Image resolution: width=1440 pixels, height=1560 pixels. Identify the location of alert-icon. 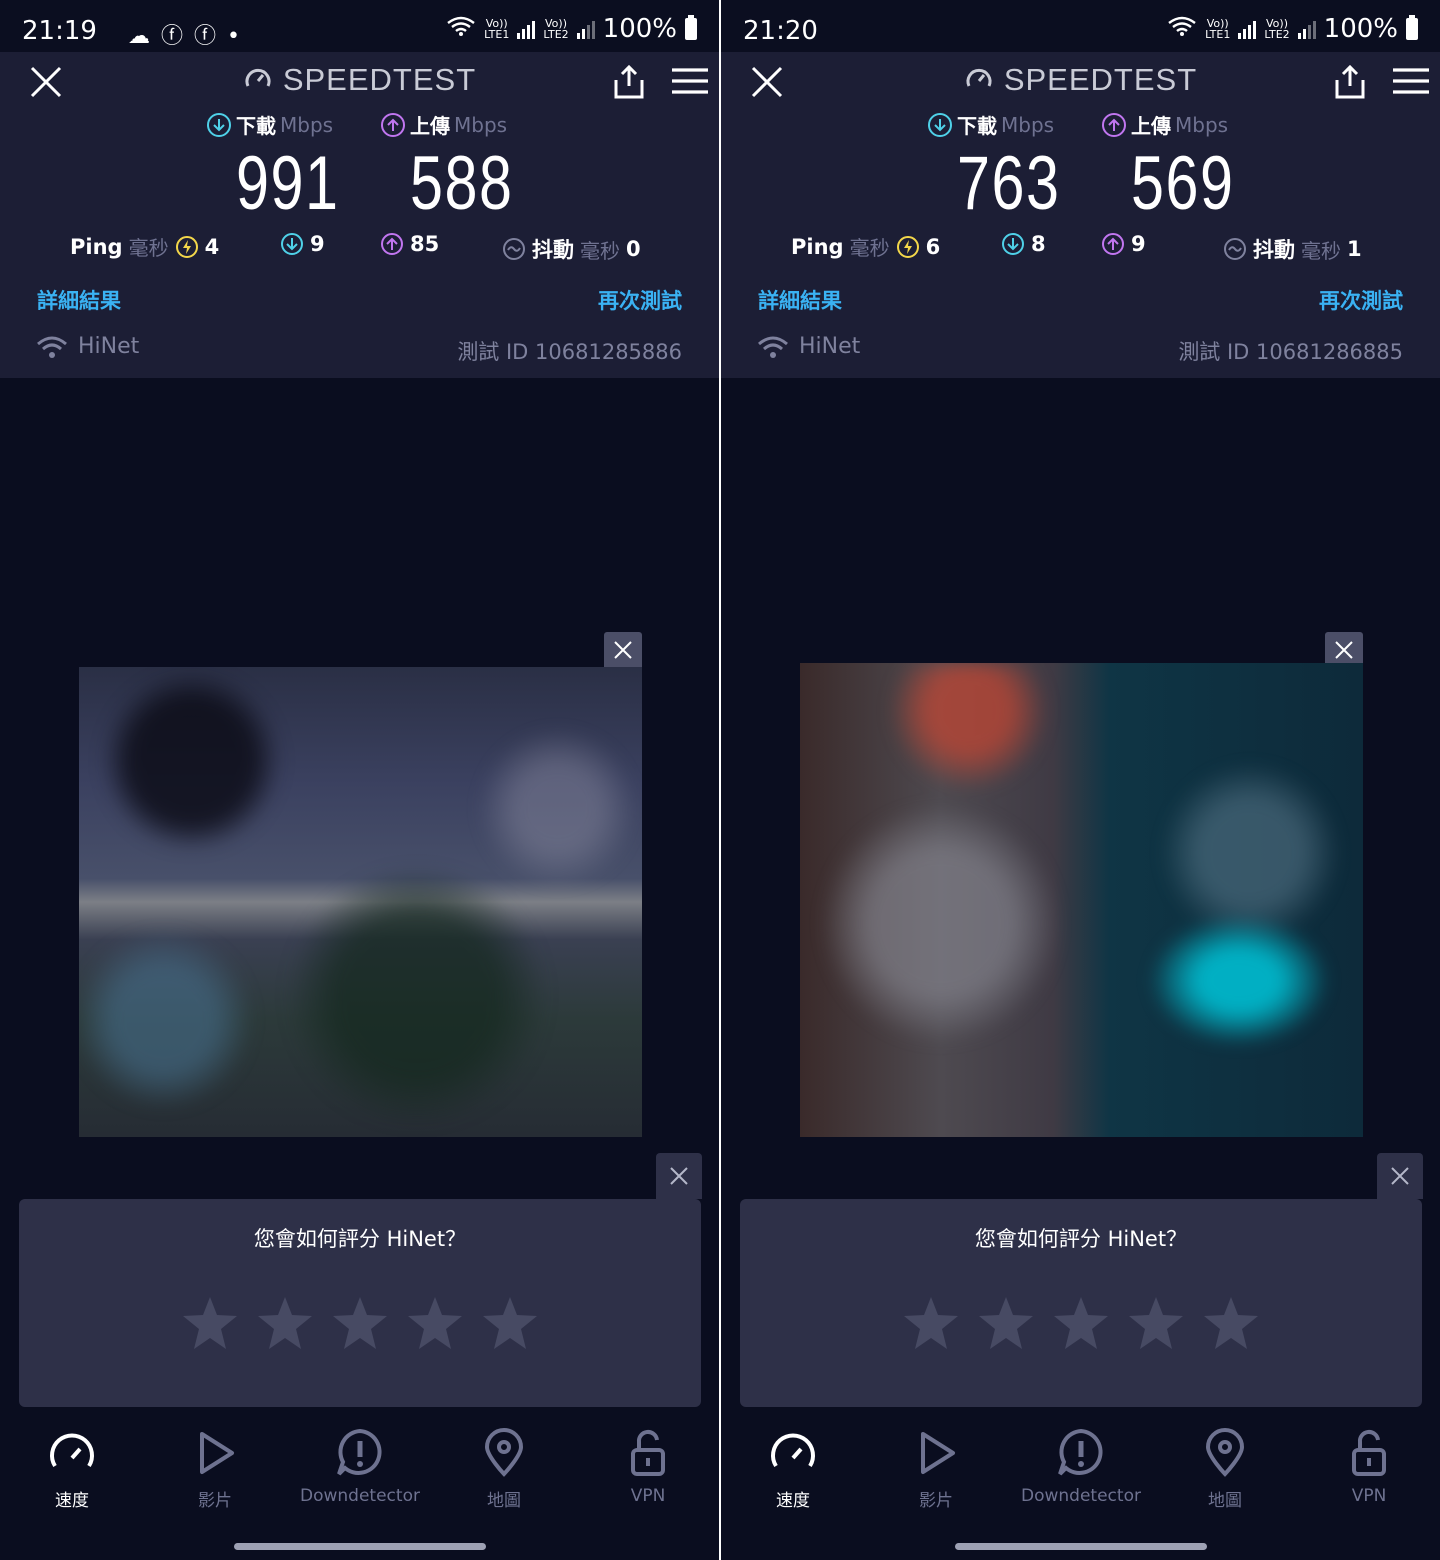
(359, 1452).